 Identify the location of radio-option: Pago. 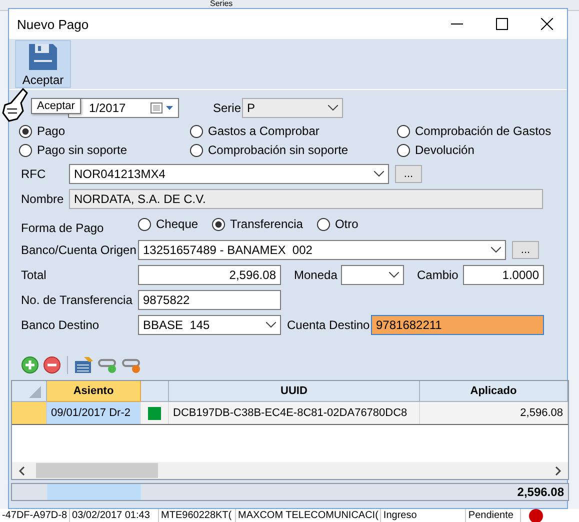
(104, 131).